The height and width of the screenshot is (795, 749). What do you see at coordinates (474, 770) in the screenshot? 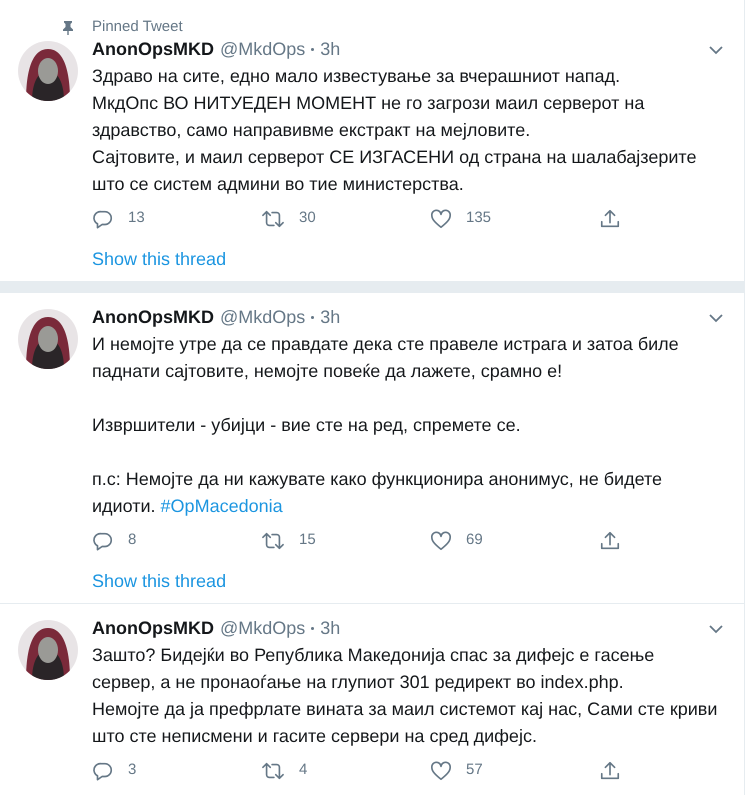
I see `like-count: 57` at bounding box center [474, 770].